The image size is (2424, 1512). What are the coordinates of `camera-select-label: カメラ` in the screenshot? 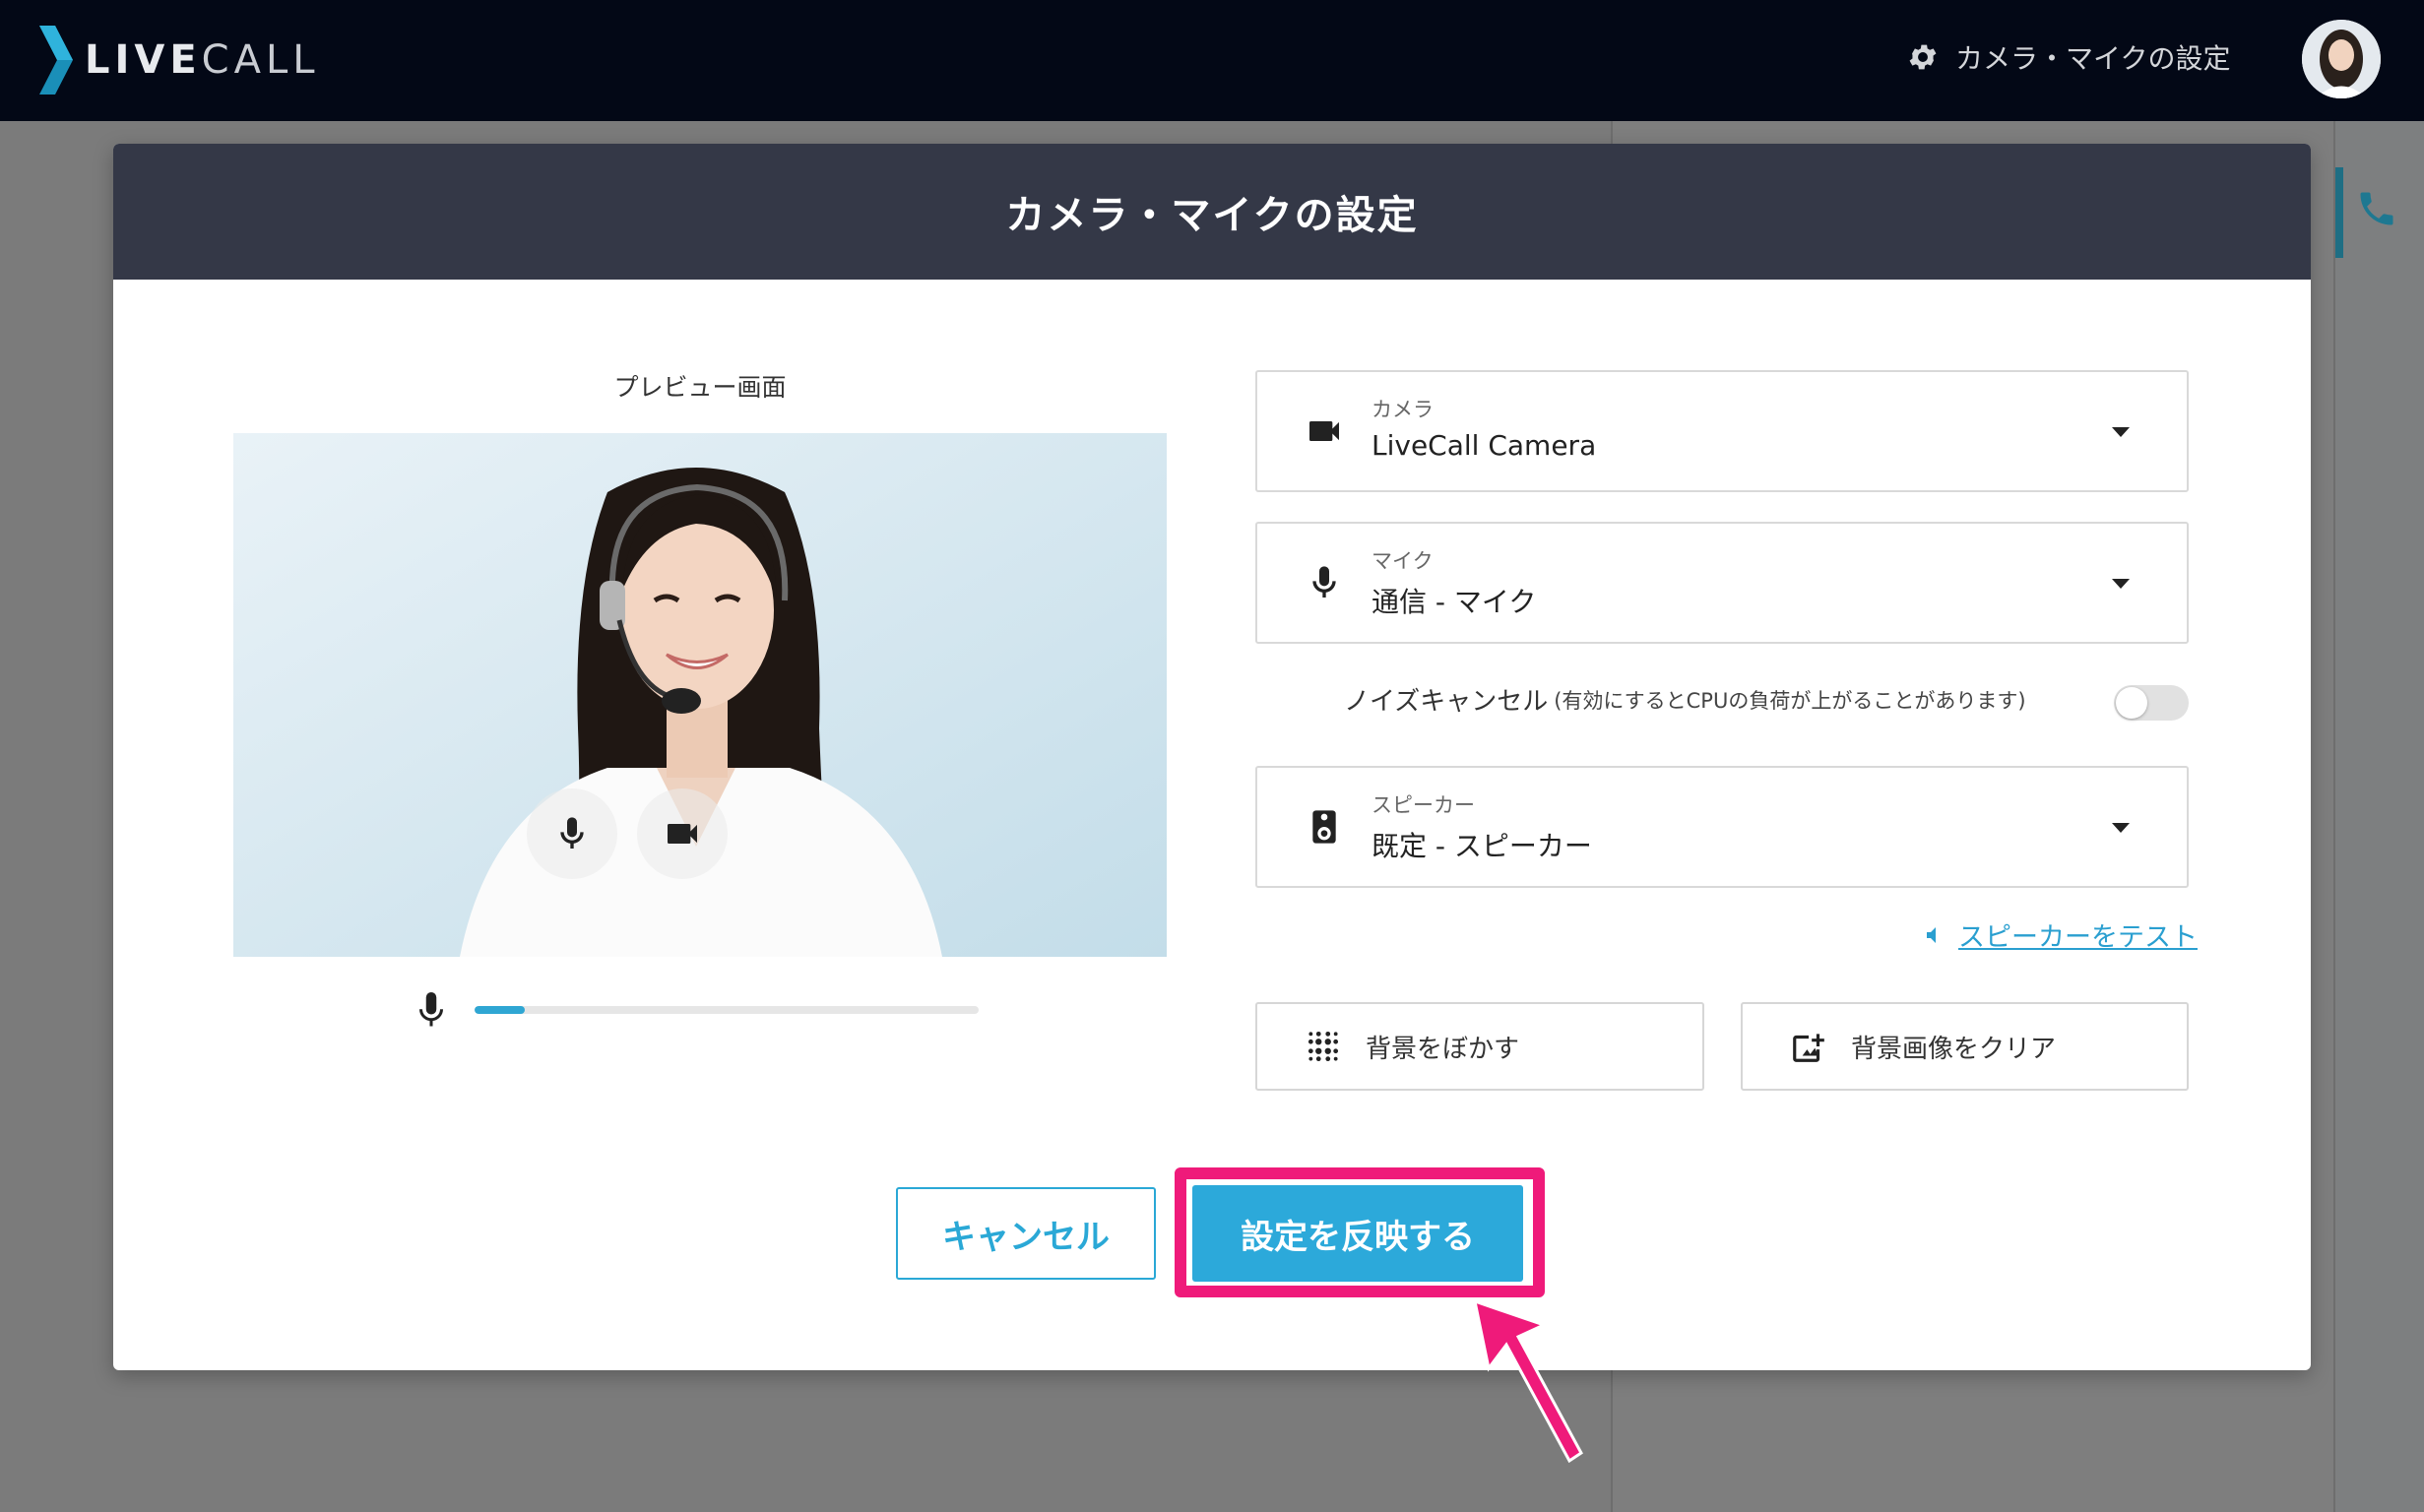 It's located at (1402, 409).